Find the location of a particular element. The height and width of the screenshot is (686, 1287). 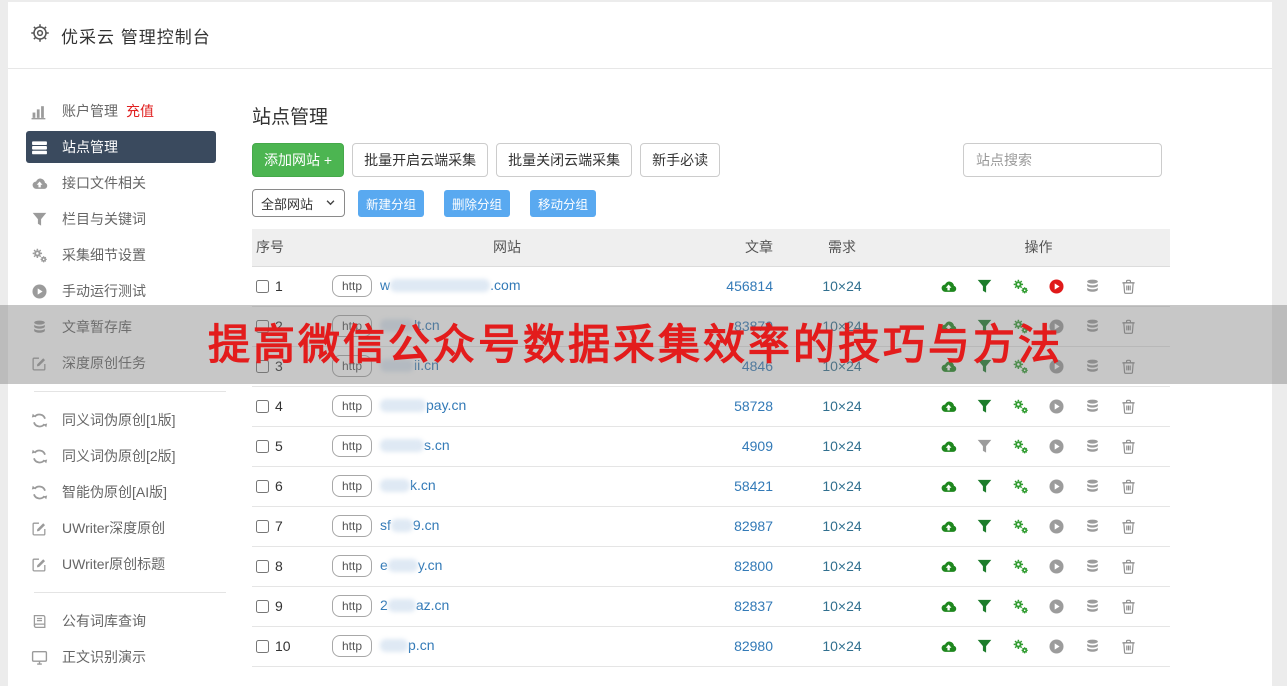

sidebar-item: 采集细节设置 is located at coordinates (130, 255).